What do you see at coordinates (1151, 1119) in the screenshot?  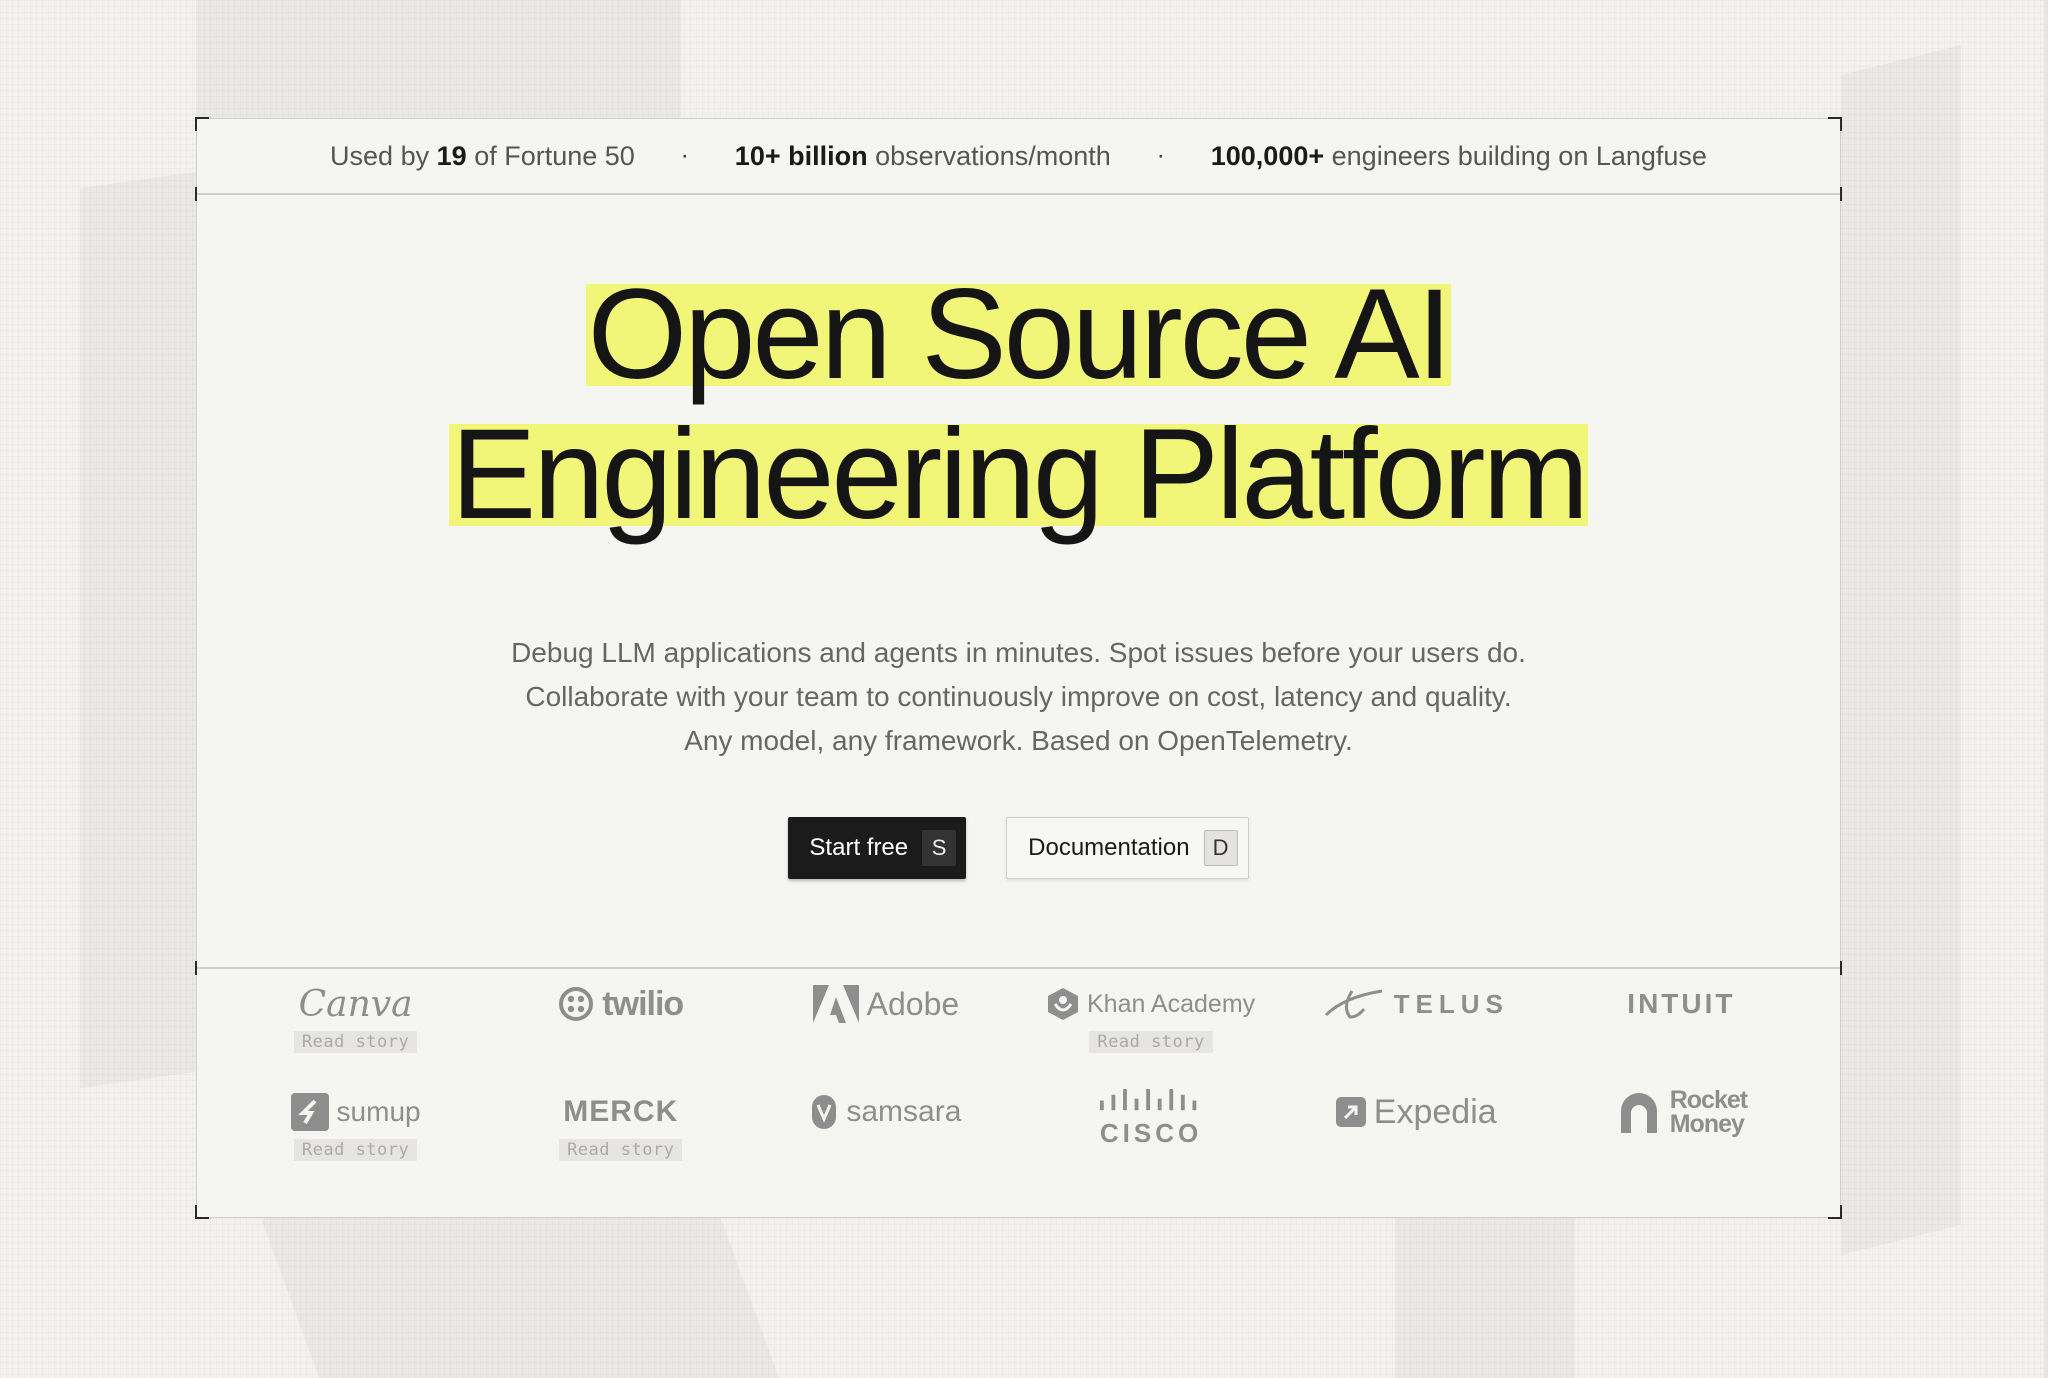 I see `cisco-logo: CISCO` at bounding box center [1151, 1119].